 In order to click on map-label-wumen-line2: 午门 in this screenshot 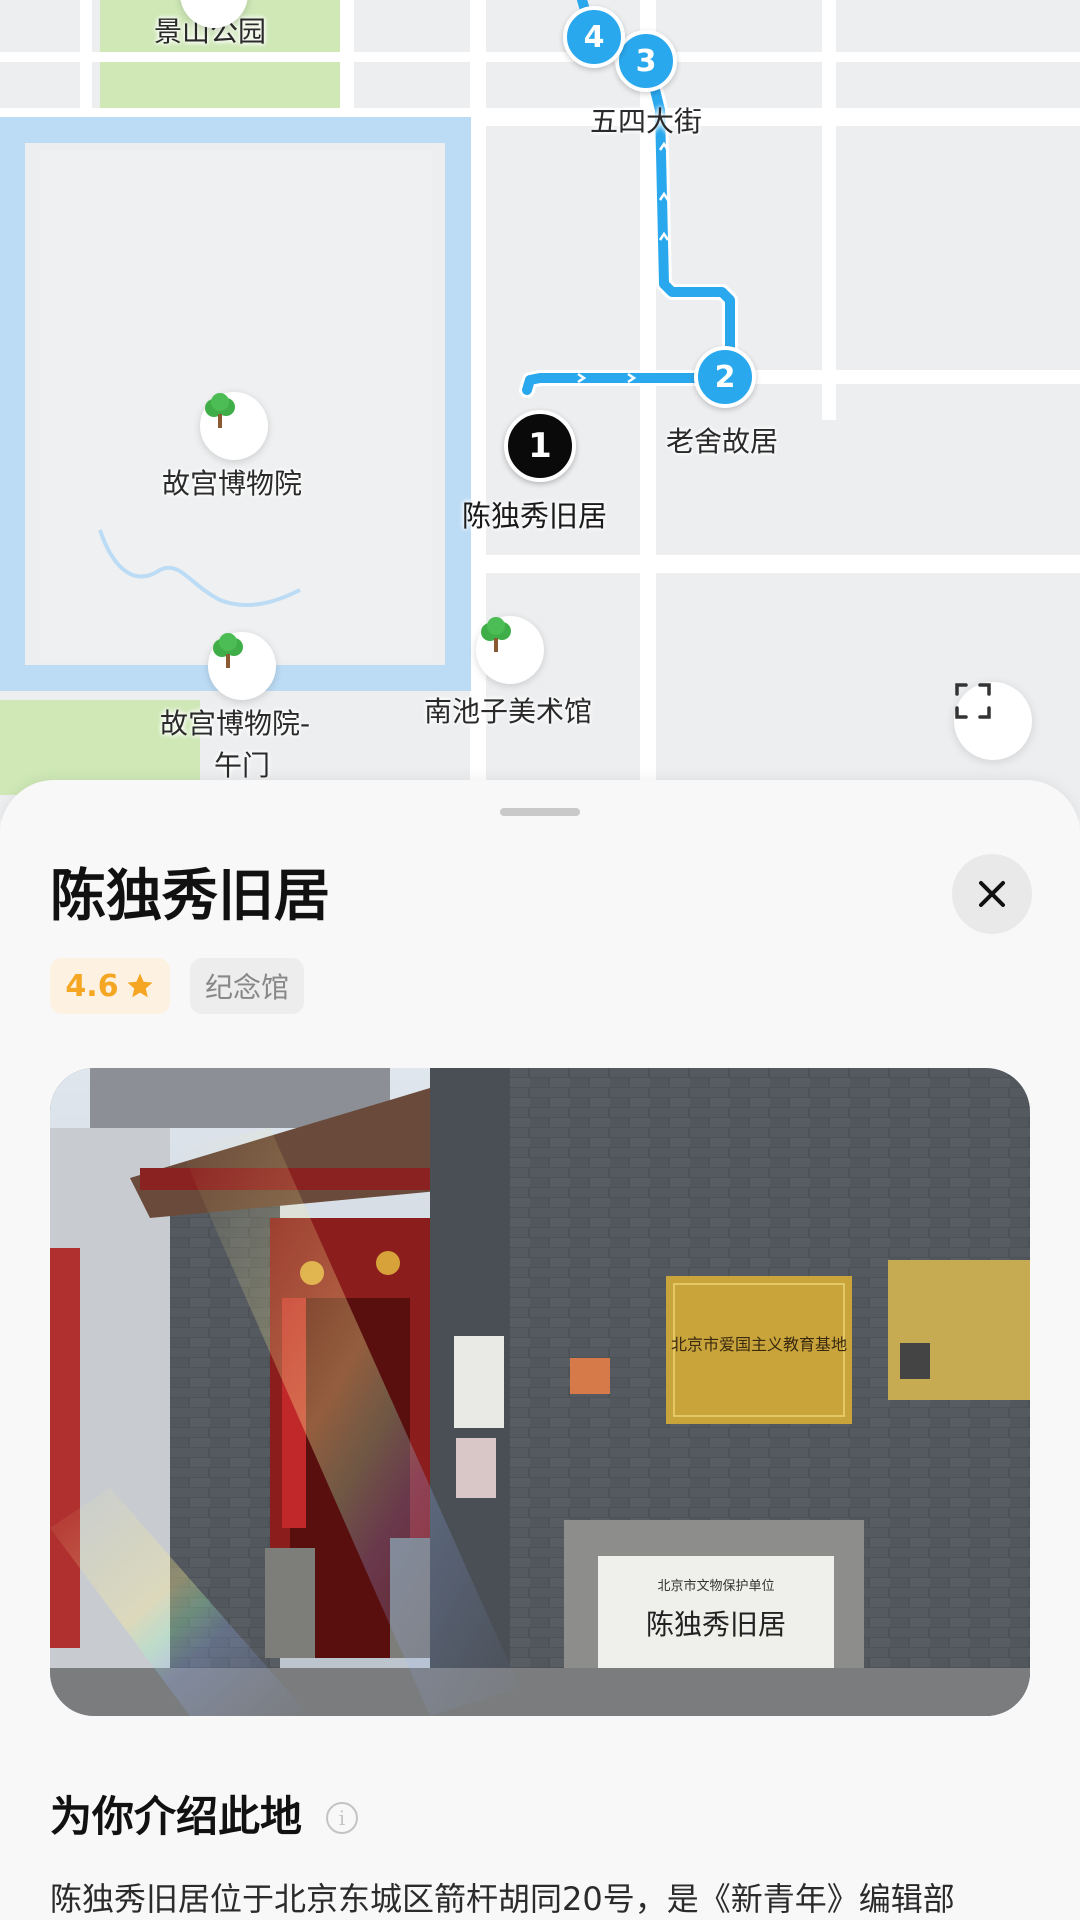, I will do `click(242, 766)`.